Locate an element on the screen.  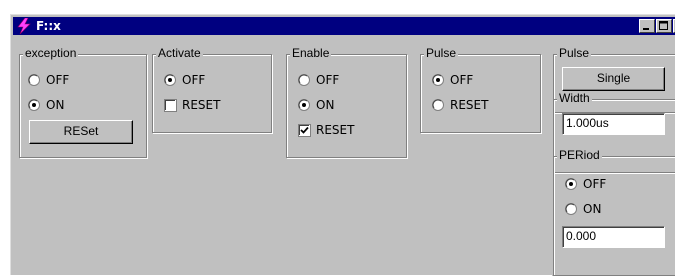
window-title: F::x is located at coordinates (48, 26).